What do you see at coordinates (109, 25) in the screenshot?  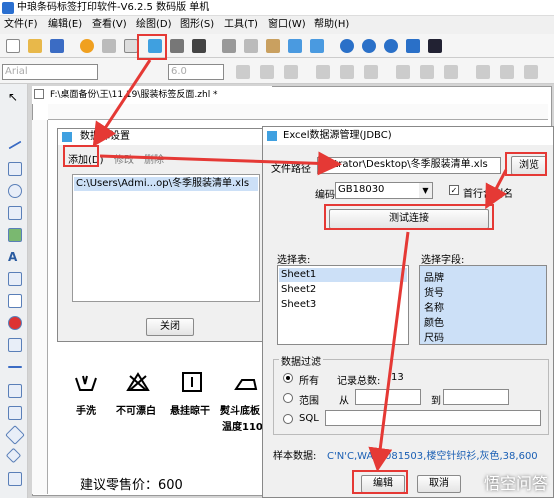 I see `menu-view: 查看(V)` at bounding box center [109, 25].